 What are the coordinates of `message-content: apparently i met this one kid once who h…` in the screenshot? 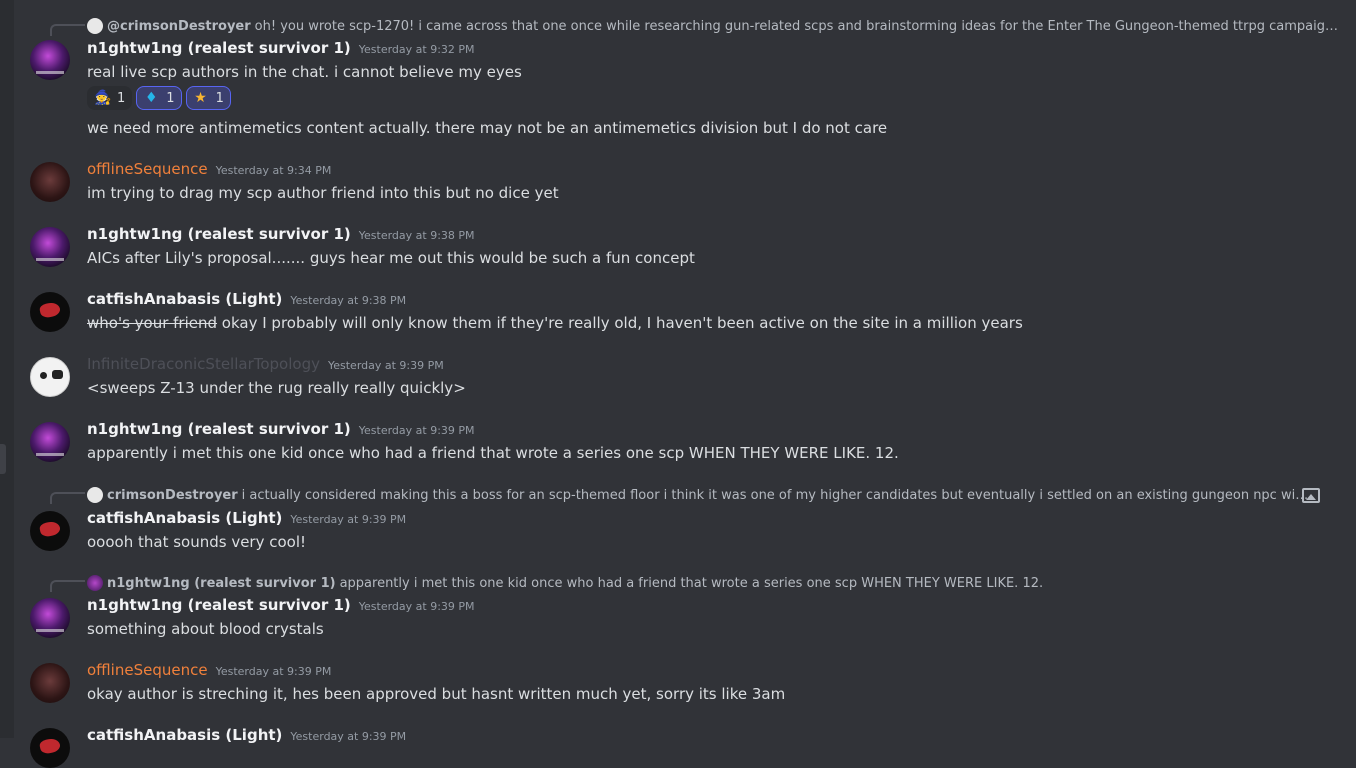 It's located at (493, 453).